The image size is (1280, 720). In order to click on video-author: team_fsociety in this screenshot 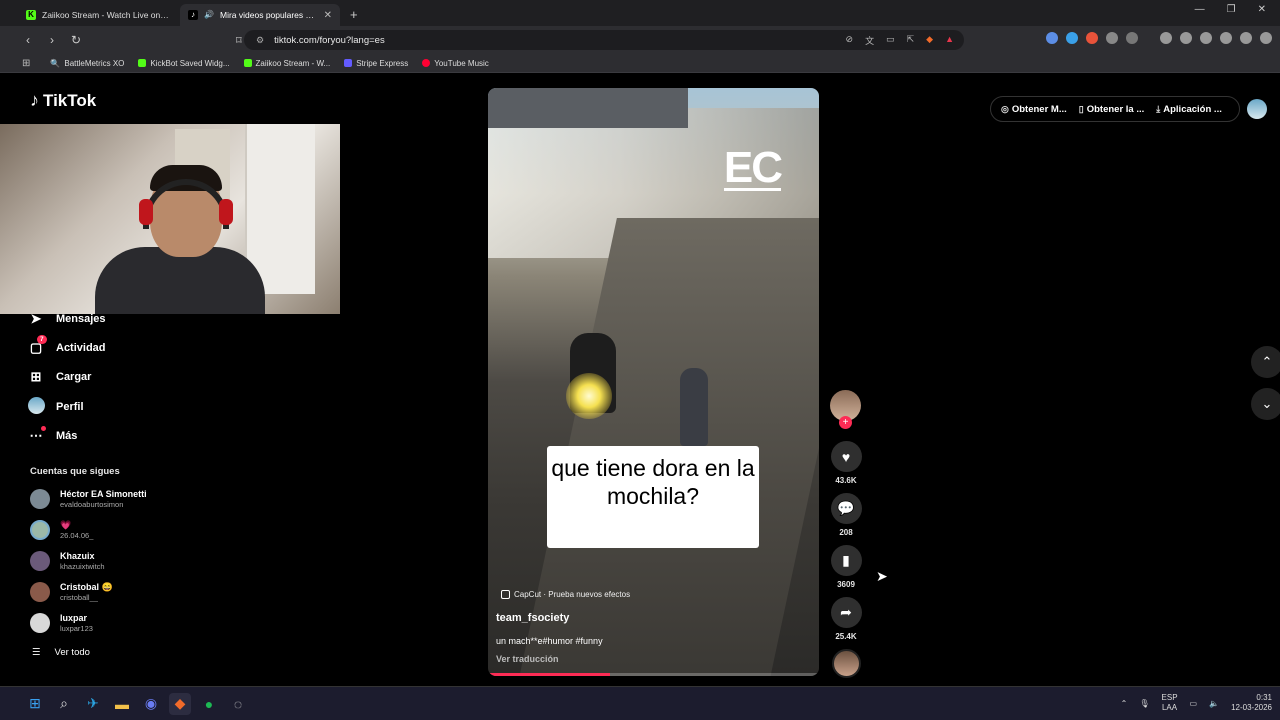, I will do `click(532, 618)`.